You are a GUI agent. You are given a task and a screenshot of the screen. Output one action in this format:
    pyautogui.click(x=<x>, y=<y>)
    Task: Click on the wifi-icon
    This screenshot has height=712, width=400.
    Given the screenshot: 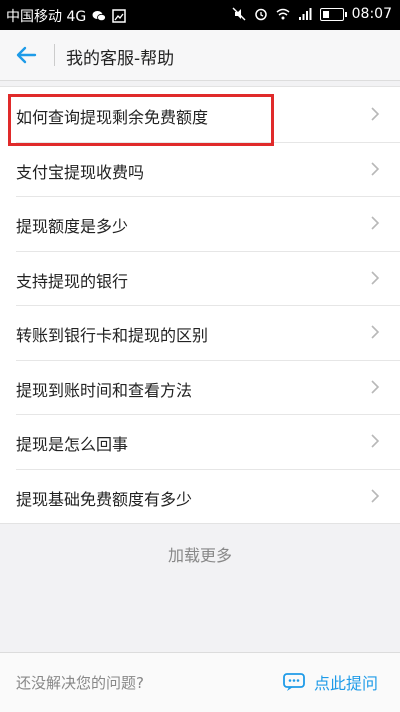 What is the action you would take?
    pyautogui.click(x=283, y=14)
    